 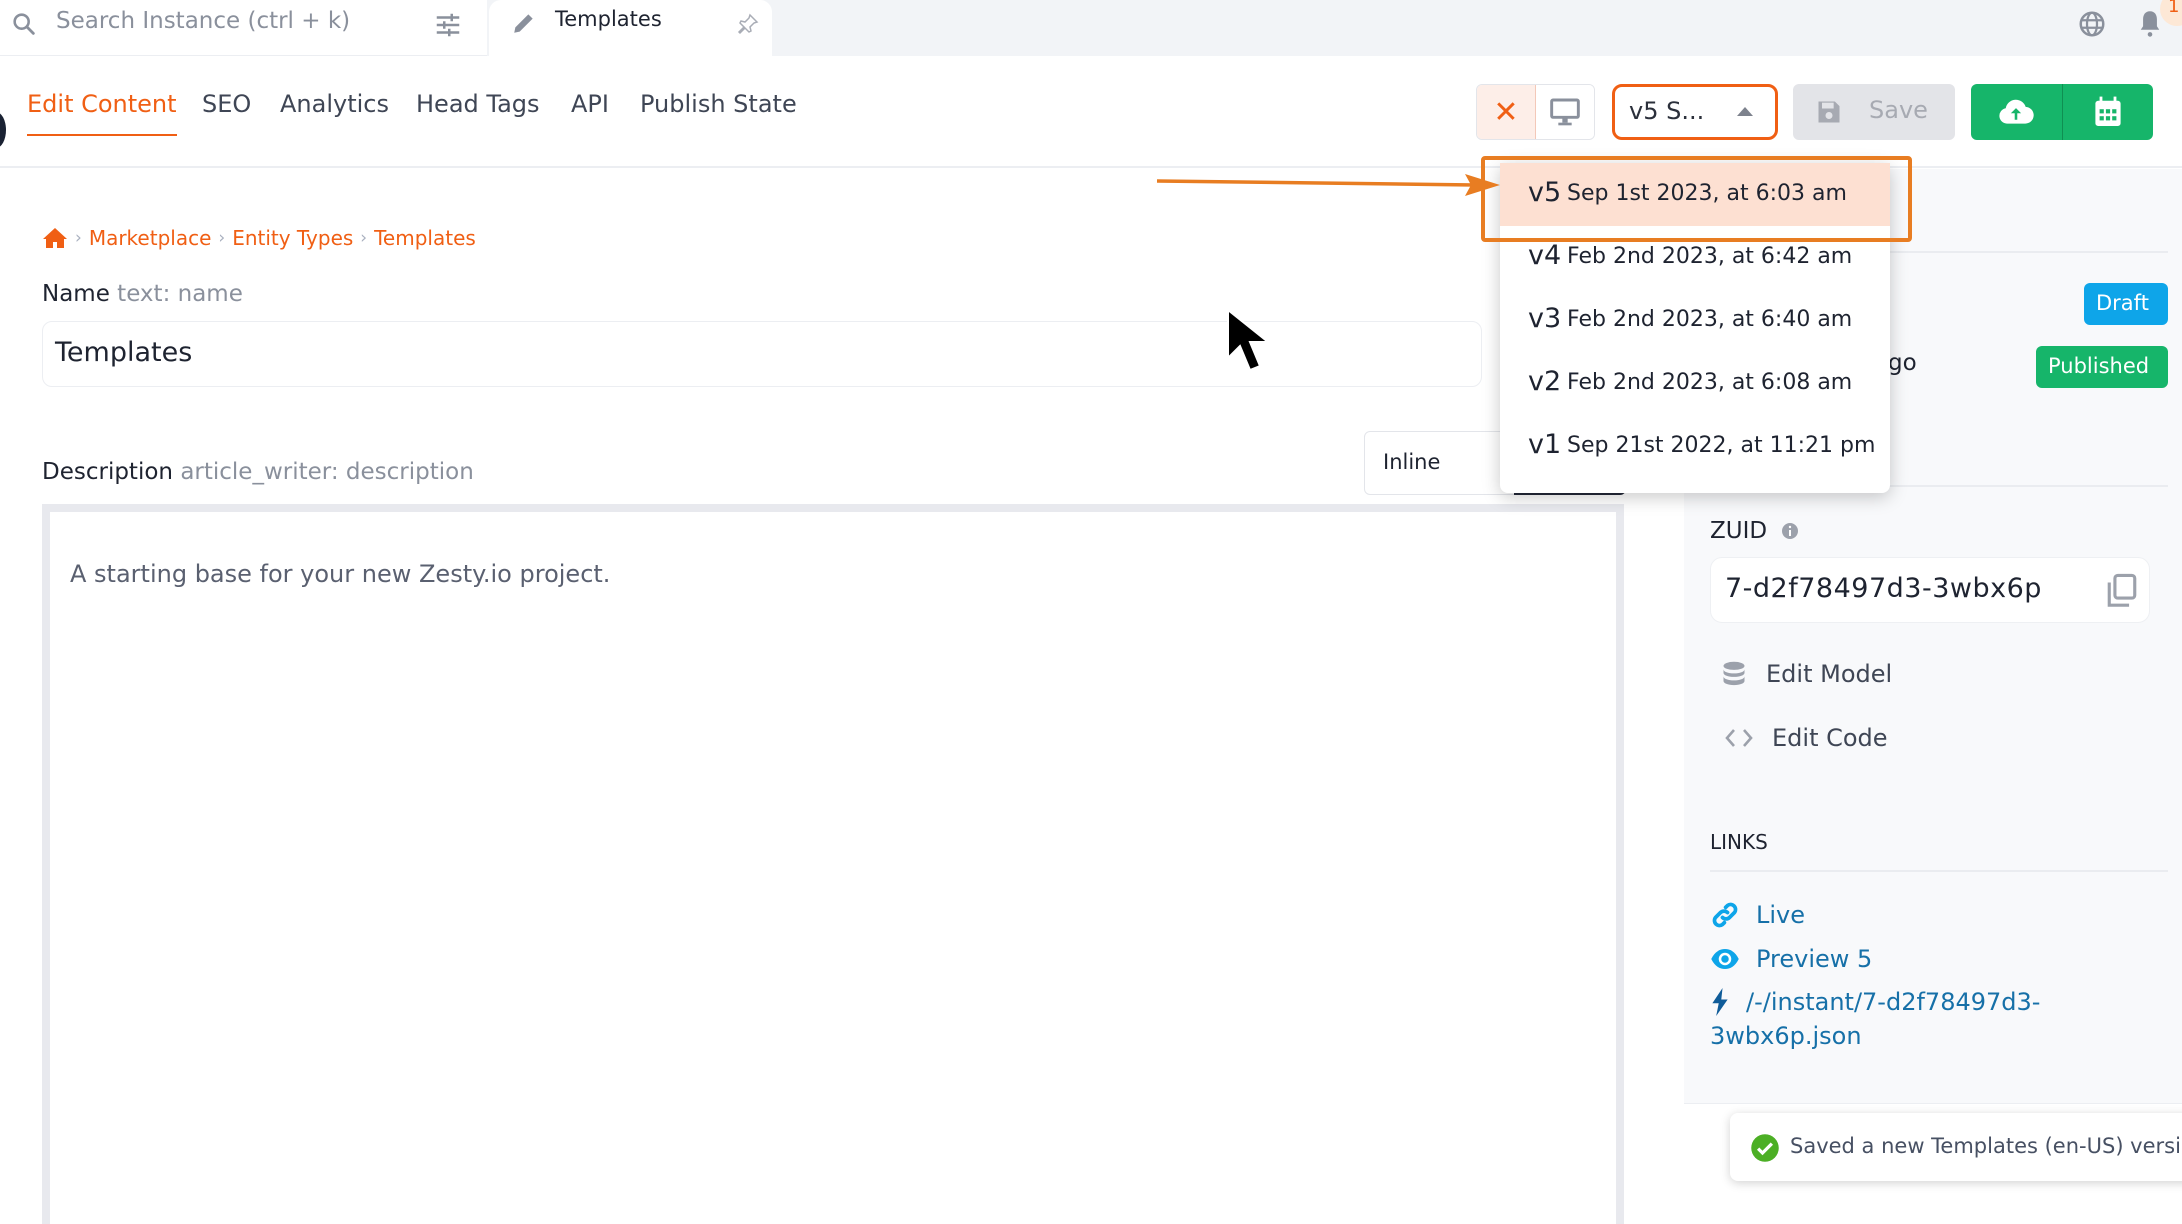 I want to click on name-input-value: Templates, so click(x=124, y=352).